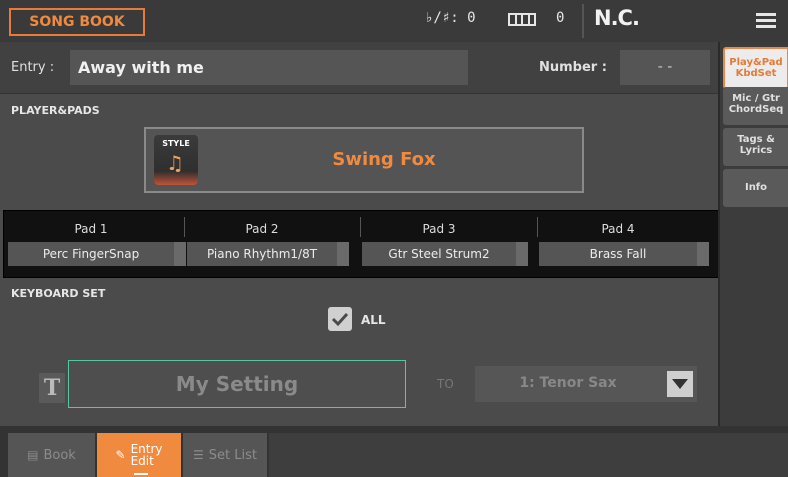 The height and width of the screenshot is (477, 788). I want to click on pad-value: Brass Fall, so click(624, 254).